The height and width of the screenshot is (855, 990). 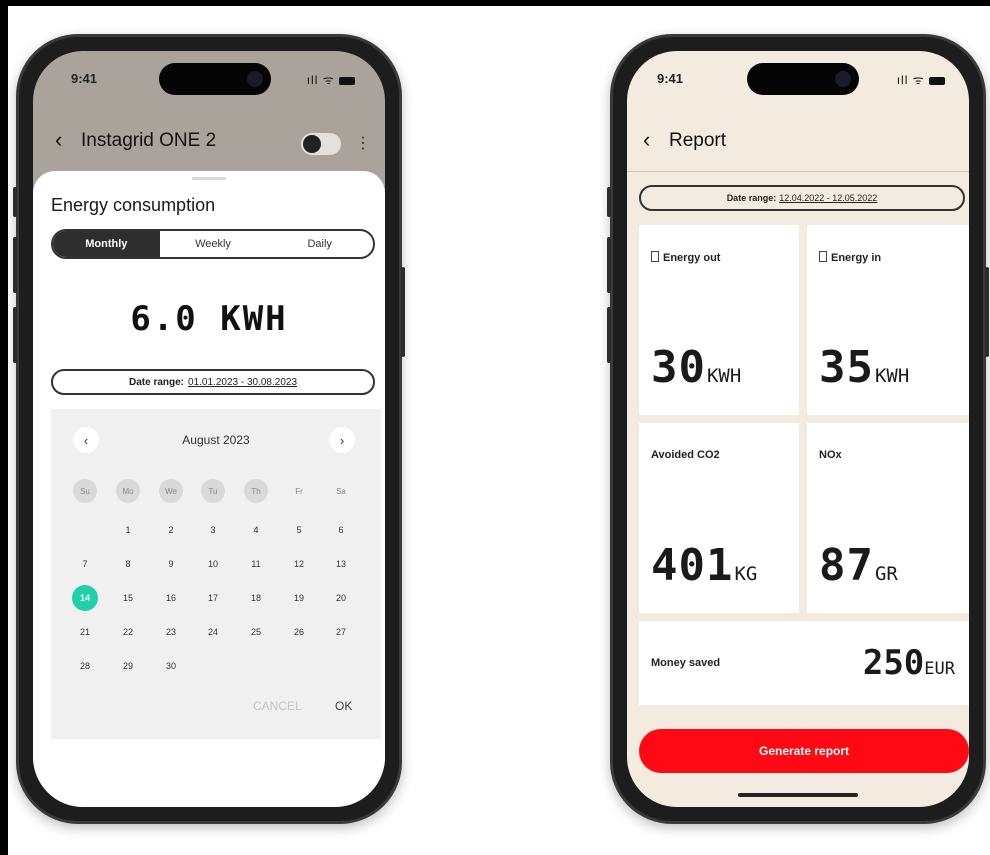 I want to click on calendar-day: 3, so click(x=213, y=530).